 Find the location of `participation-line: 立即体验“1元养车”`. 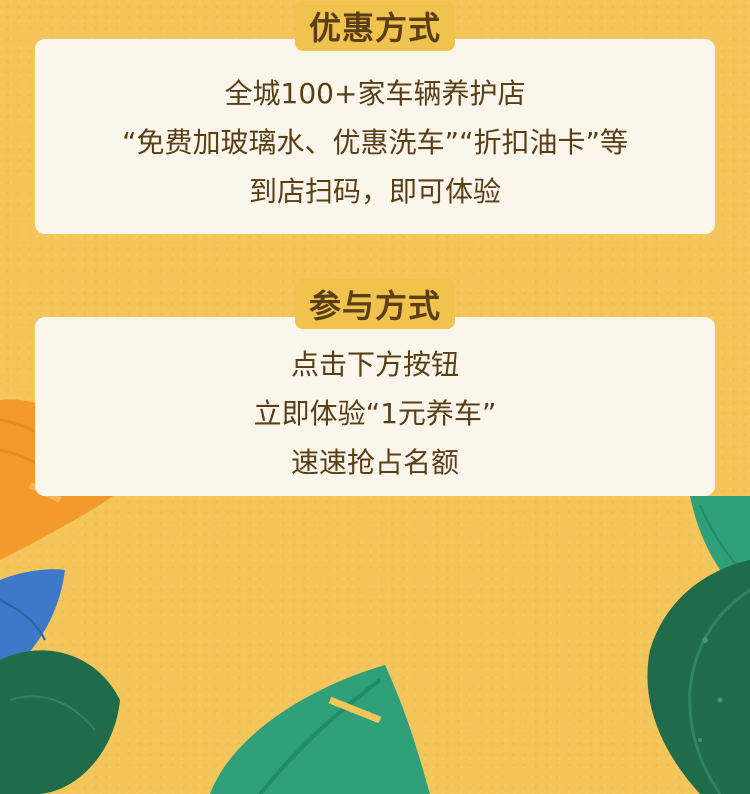

participation-line: 立即体验“1元养车” is located at coordinates (375, 413).